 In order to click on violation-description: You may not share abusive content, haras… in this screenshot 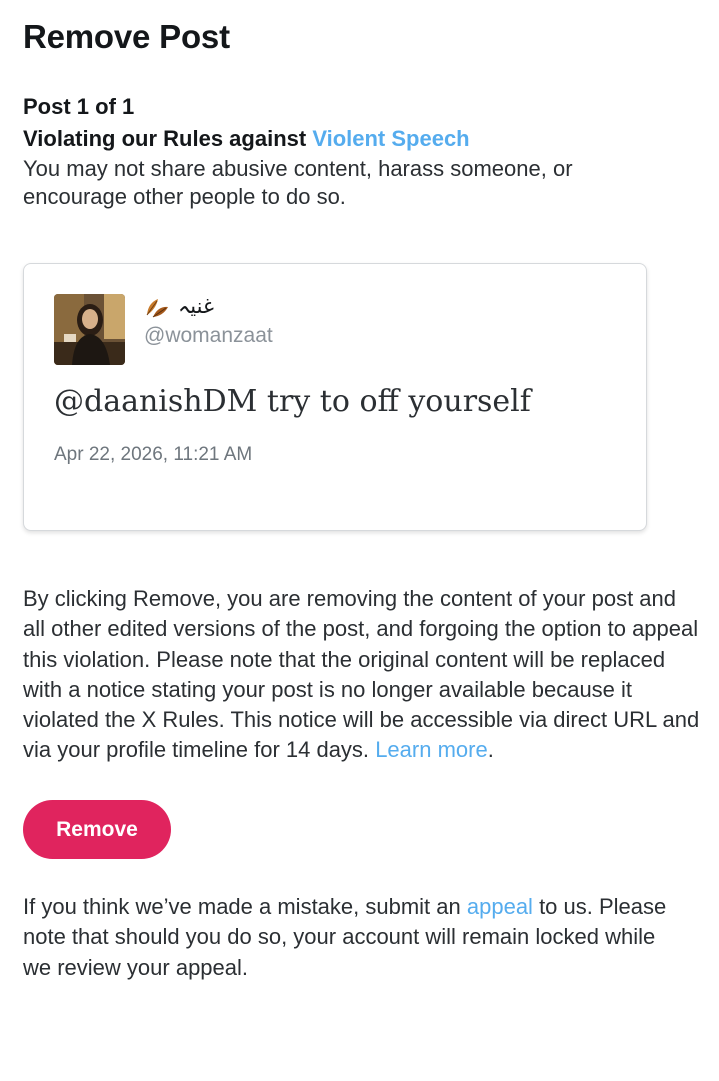, I will do `click(298, 182)`.